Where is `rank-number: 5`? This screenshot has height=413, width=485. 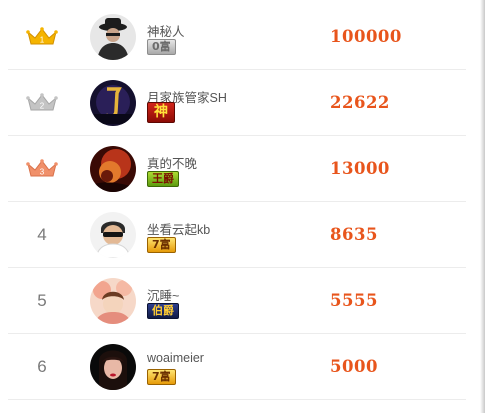 rank-number: 5 is located at coordinates (42, 300).